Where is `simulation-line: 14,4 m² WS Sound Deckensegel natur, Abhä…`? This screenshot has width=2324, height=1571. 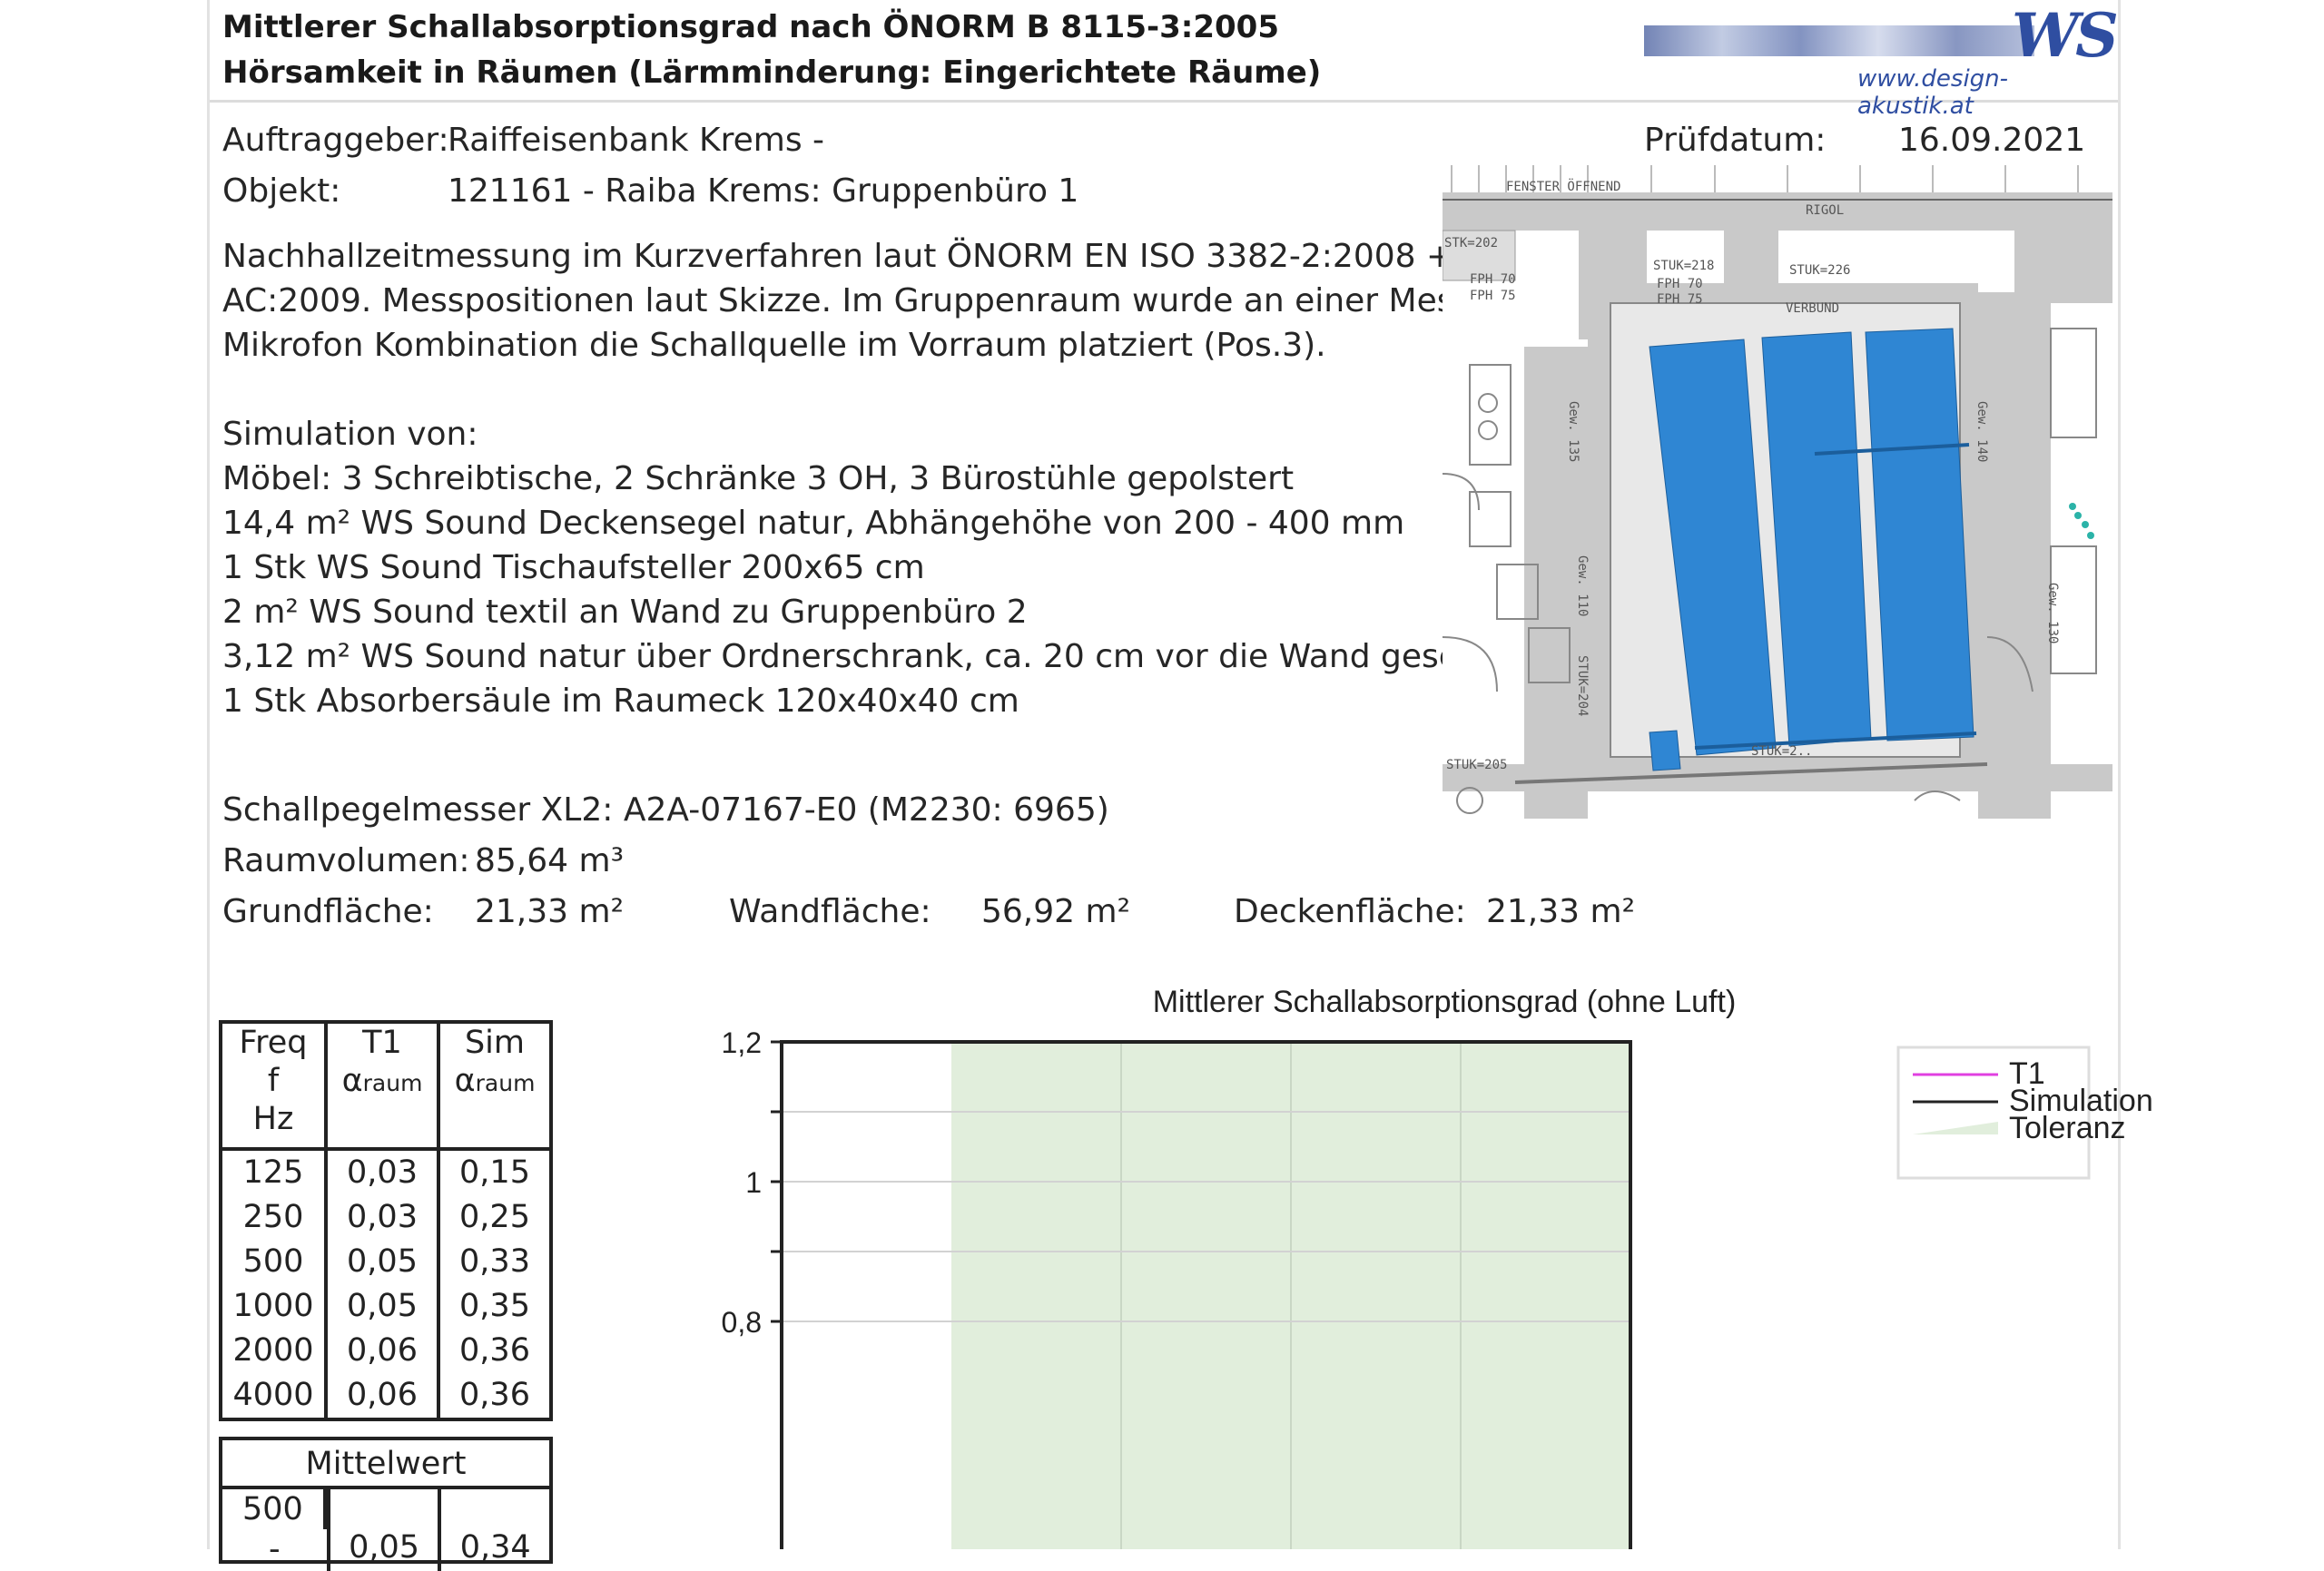
simulation-line: 14,4 m² WS Sound Deckensegel natur, Abhä… is located at coordinates (813, 523).